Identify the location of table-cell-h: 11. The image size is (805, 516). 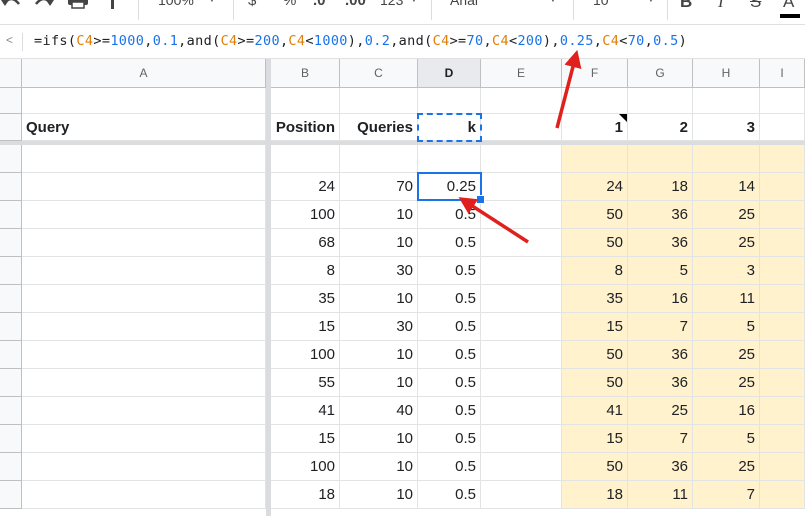
(726, 299).